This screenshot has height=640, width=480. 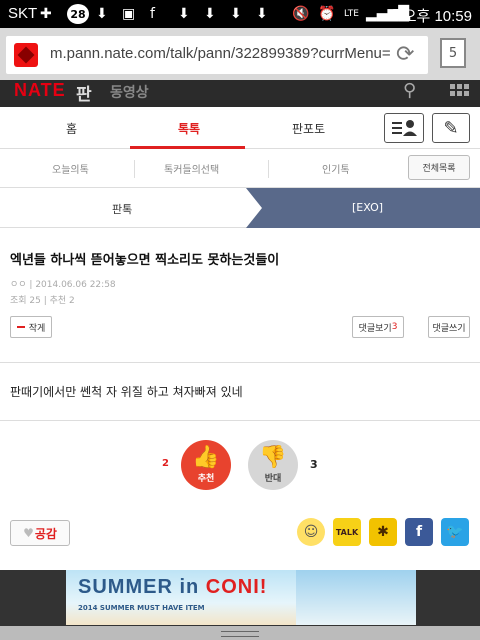 What do you see at coordinates (42, 301) in the screenshot?
I see `post-stats: 조회 25 | 추천 2` at bounding box center [42, 301].